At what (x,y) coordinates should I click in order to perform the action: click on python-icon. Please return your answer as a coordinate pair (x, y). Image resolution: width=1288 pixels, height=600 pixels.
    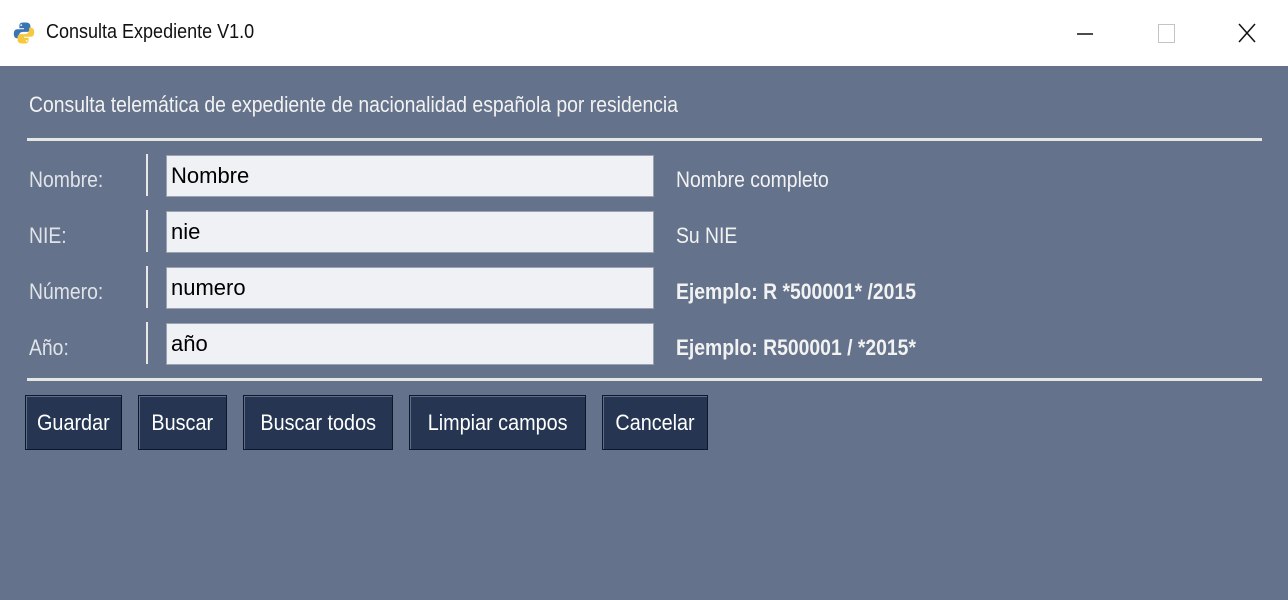
    Looking at the image, I should click on (24, 33).